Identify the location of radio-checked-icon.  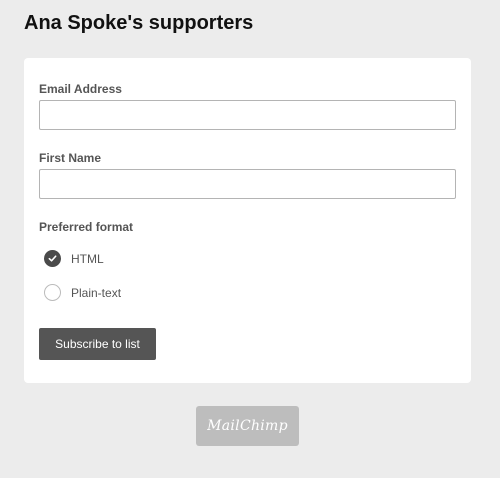
(52, 258).